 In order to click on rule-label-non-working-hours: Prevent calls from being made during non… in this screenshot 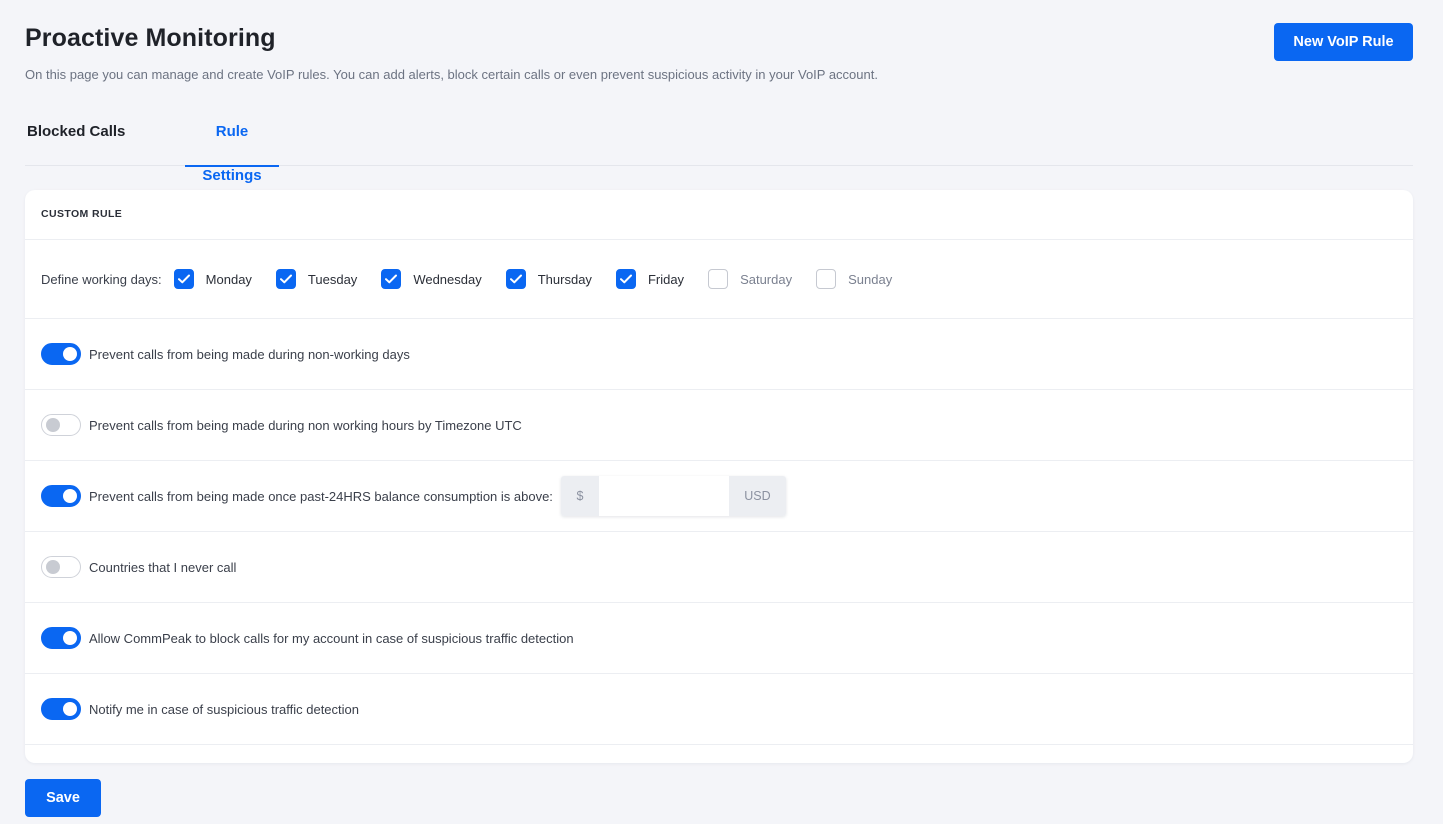, I will do `click(305, 425)`.